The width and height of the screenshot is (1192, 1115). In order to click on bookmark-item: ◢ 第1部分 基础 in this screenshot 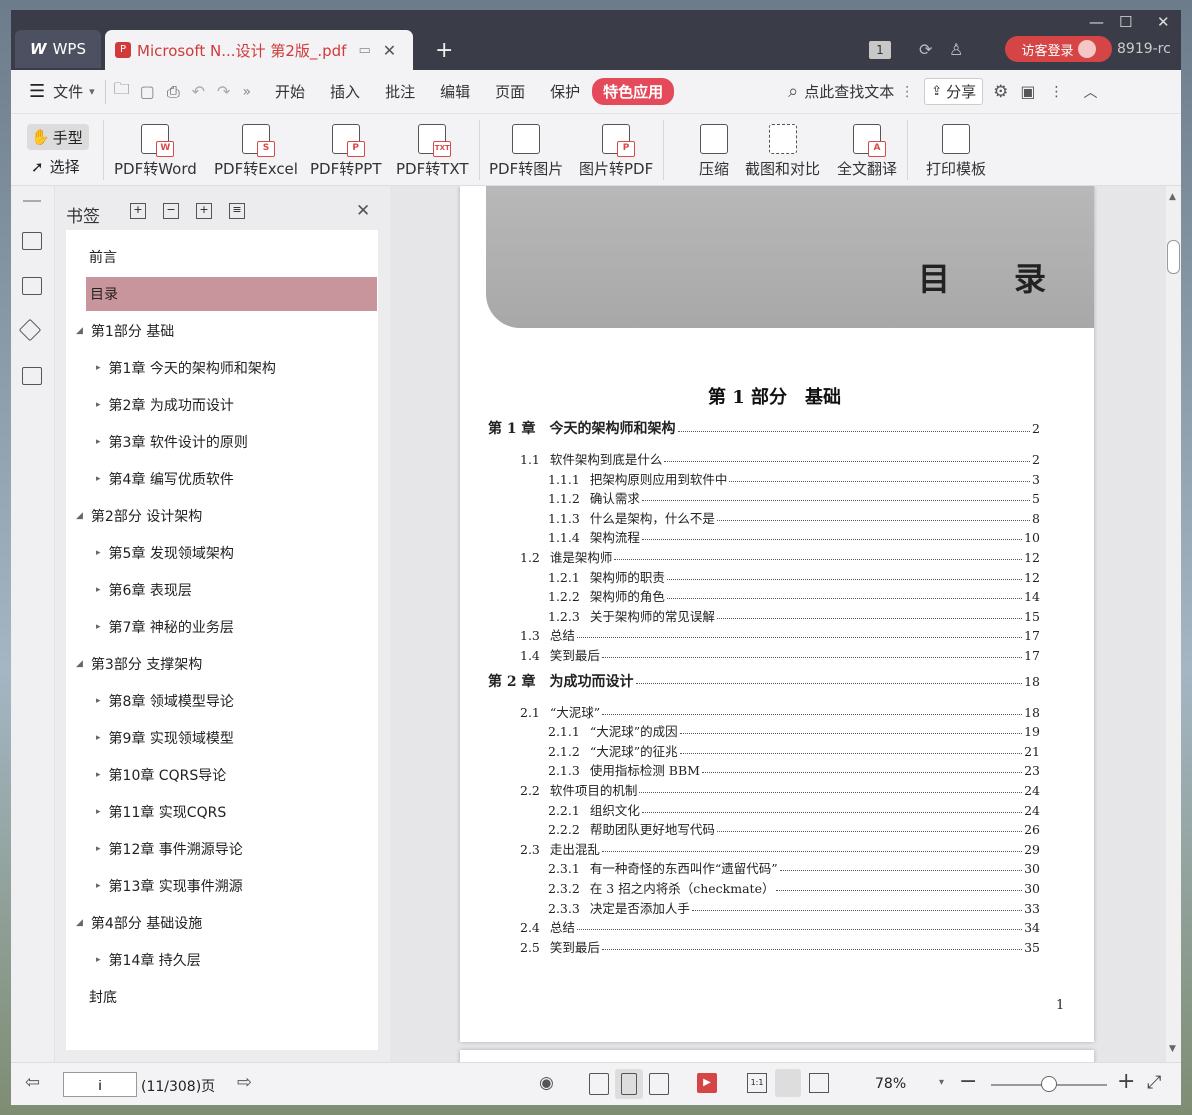, I will do `click(222, 331)`.